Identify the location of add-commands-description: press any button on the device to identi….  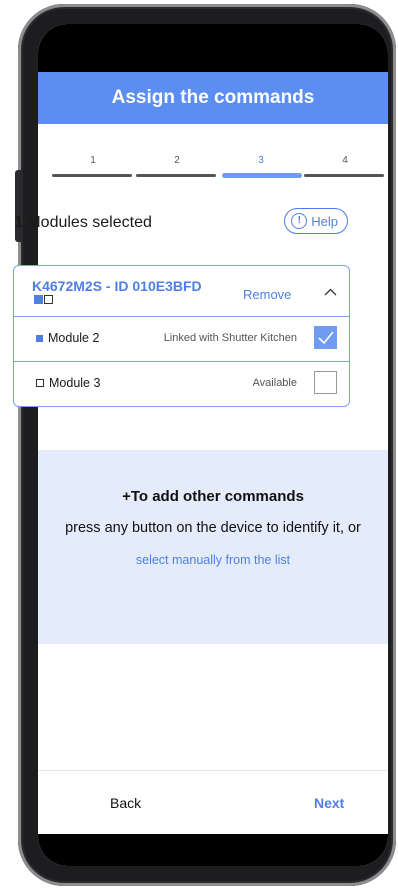
(213, 528).